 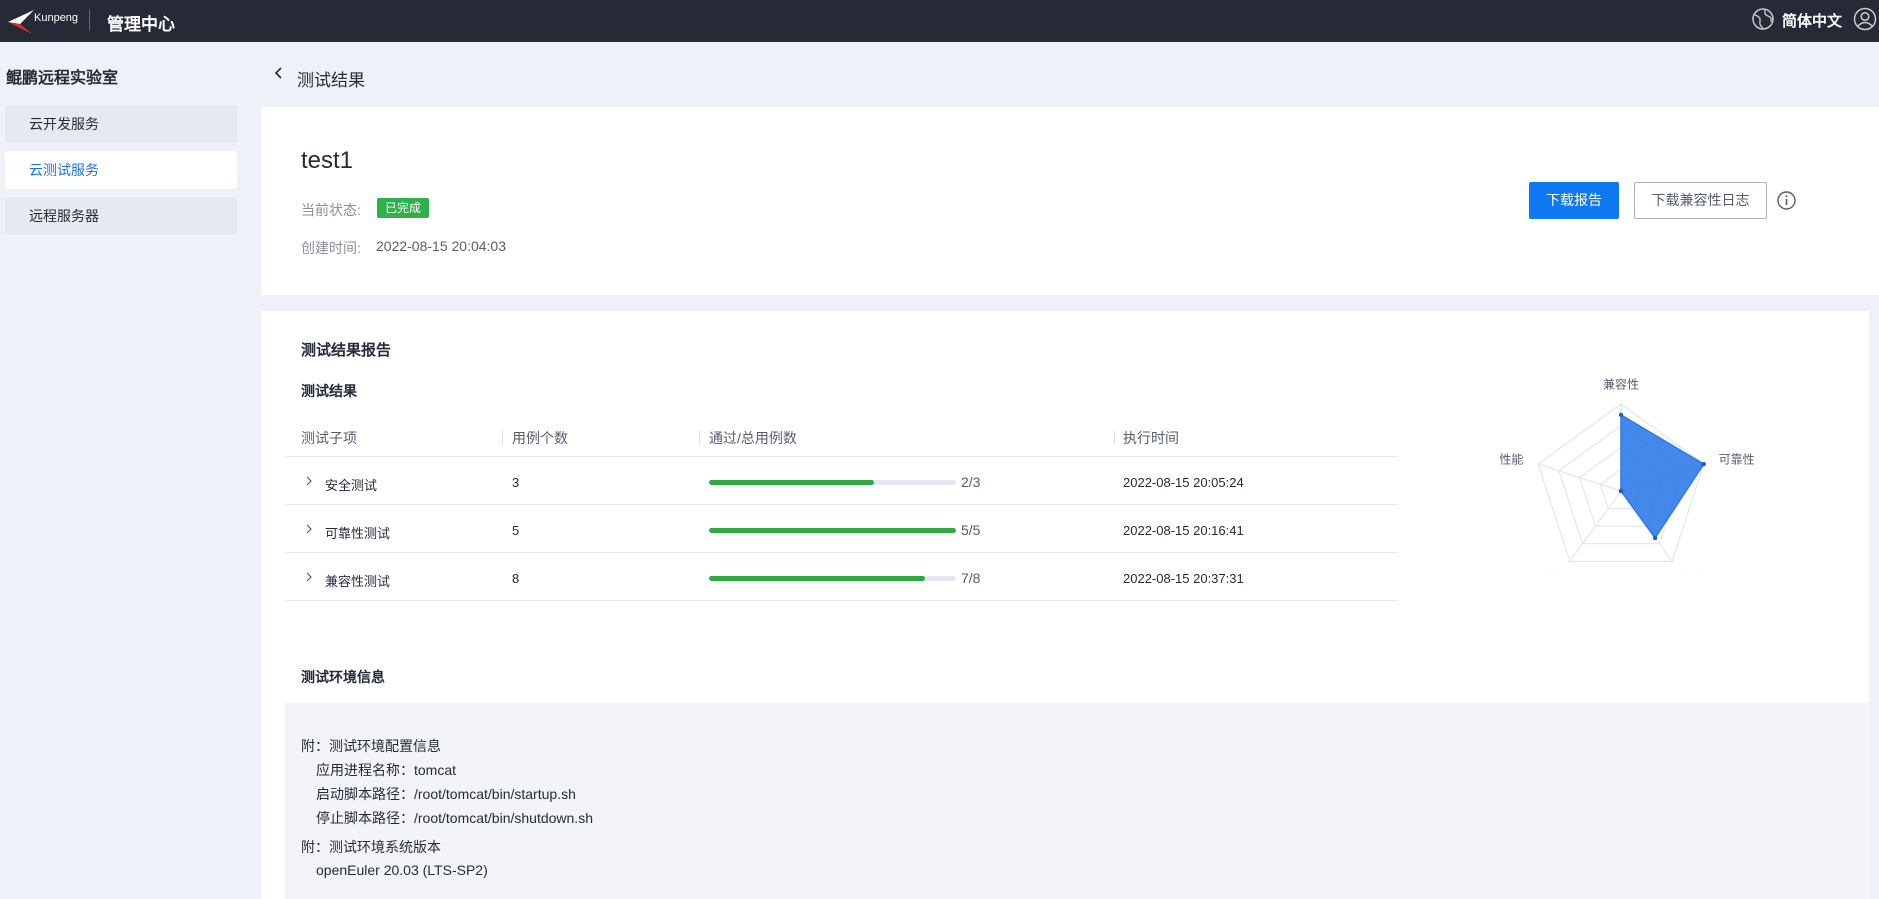 I want to click on radar-chart: 兼容性可靠性安全功能 性能, so click(x=1627, y=476).